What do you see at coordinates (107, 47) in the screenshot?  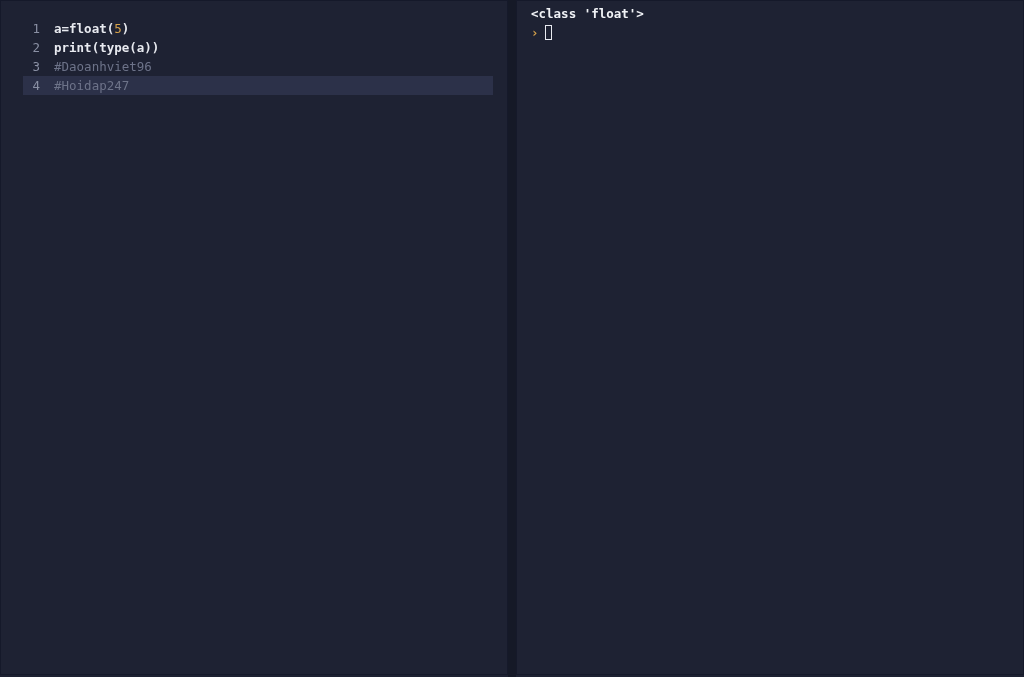 I see `code-text: print(type(a))` at bounding box center [107, 47].